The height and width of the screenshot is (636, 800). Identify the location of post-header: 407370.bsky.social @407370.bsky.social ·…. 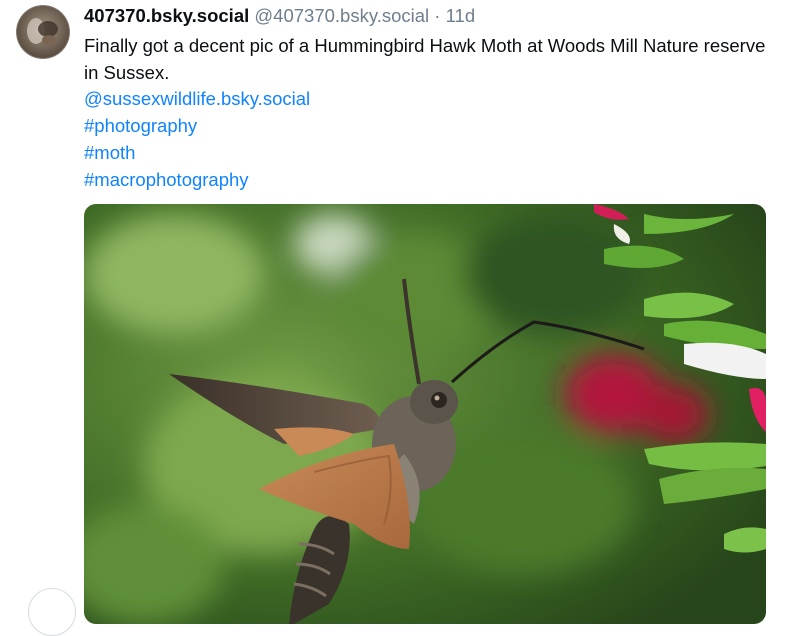
(279, 16).